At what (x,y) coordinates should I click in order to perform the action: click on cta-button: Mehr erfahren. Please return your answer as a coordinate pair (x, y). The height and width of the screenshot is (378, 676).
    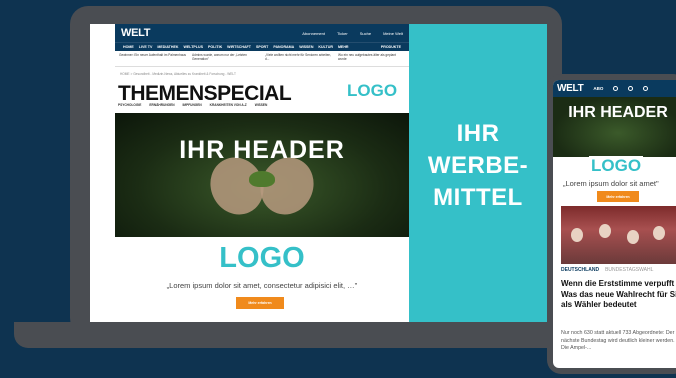
    Looking at the image, I should click on (260, 303).